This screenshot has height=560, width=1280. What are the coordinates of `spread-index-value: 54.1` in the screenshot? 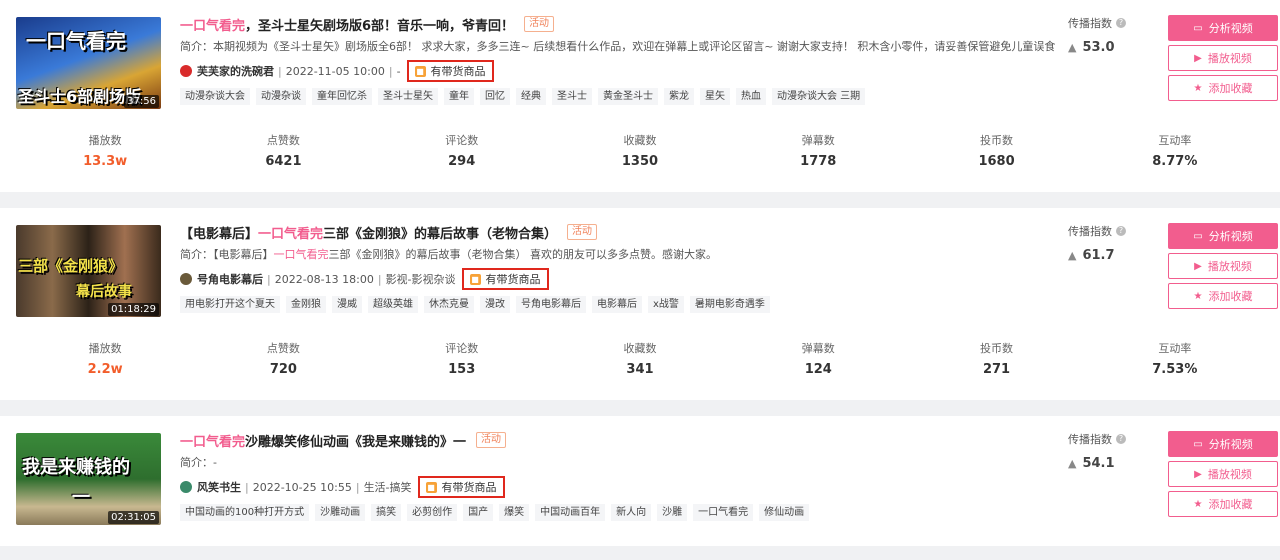 It's located at (1098, 463).